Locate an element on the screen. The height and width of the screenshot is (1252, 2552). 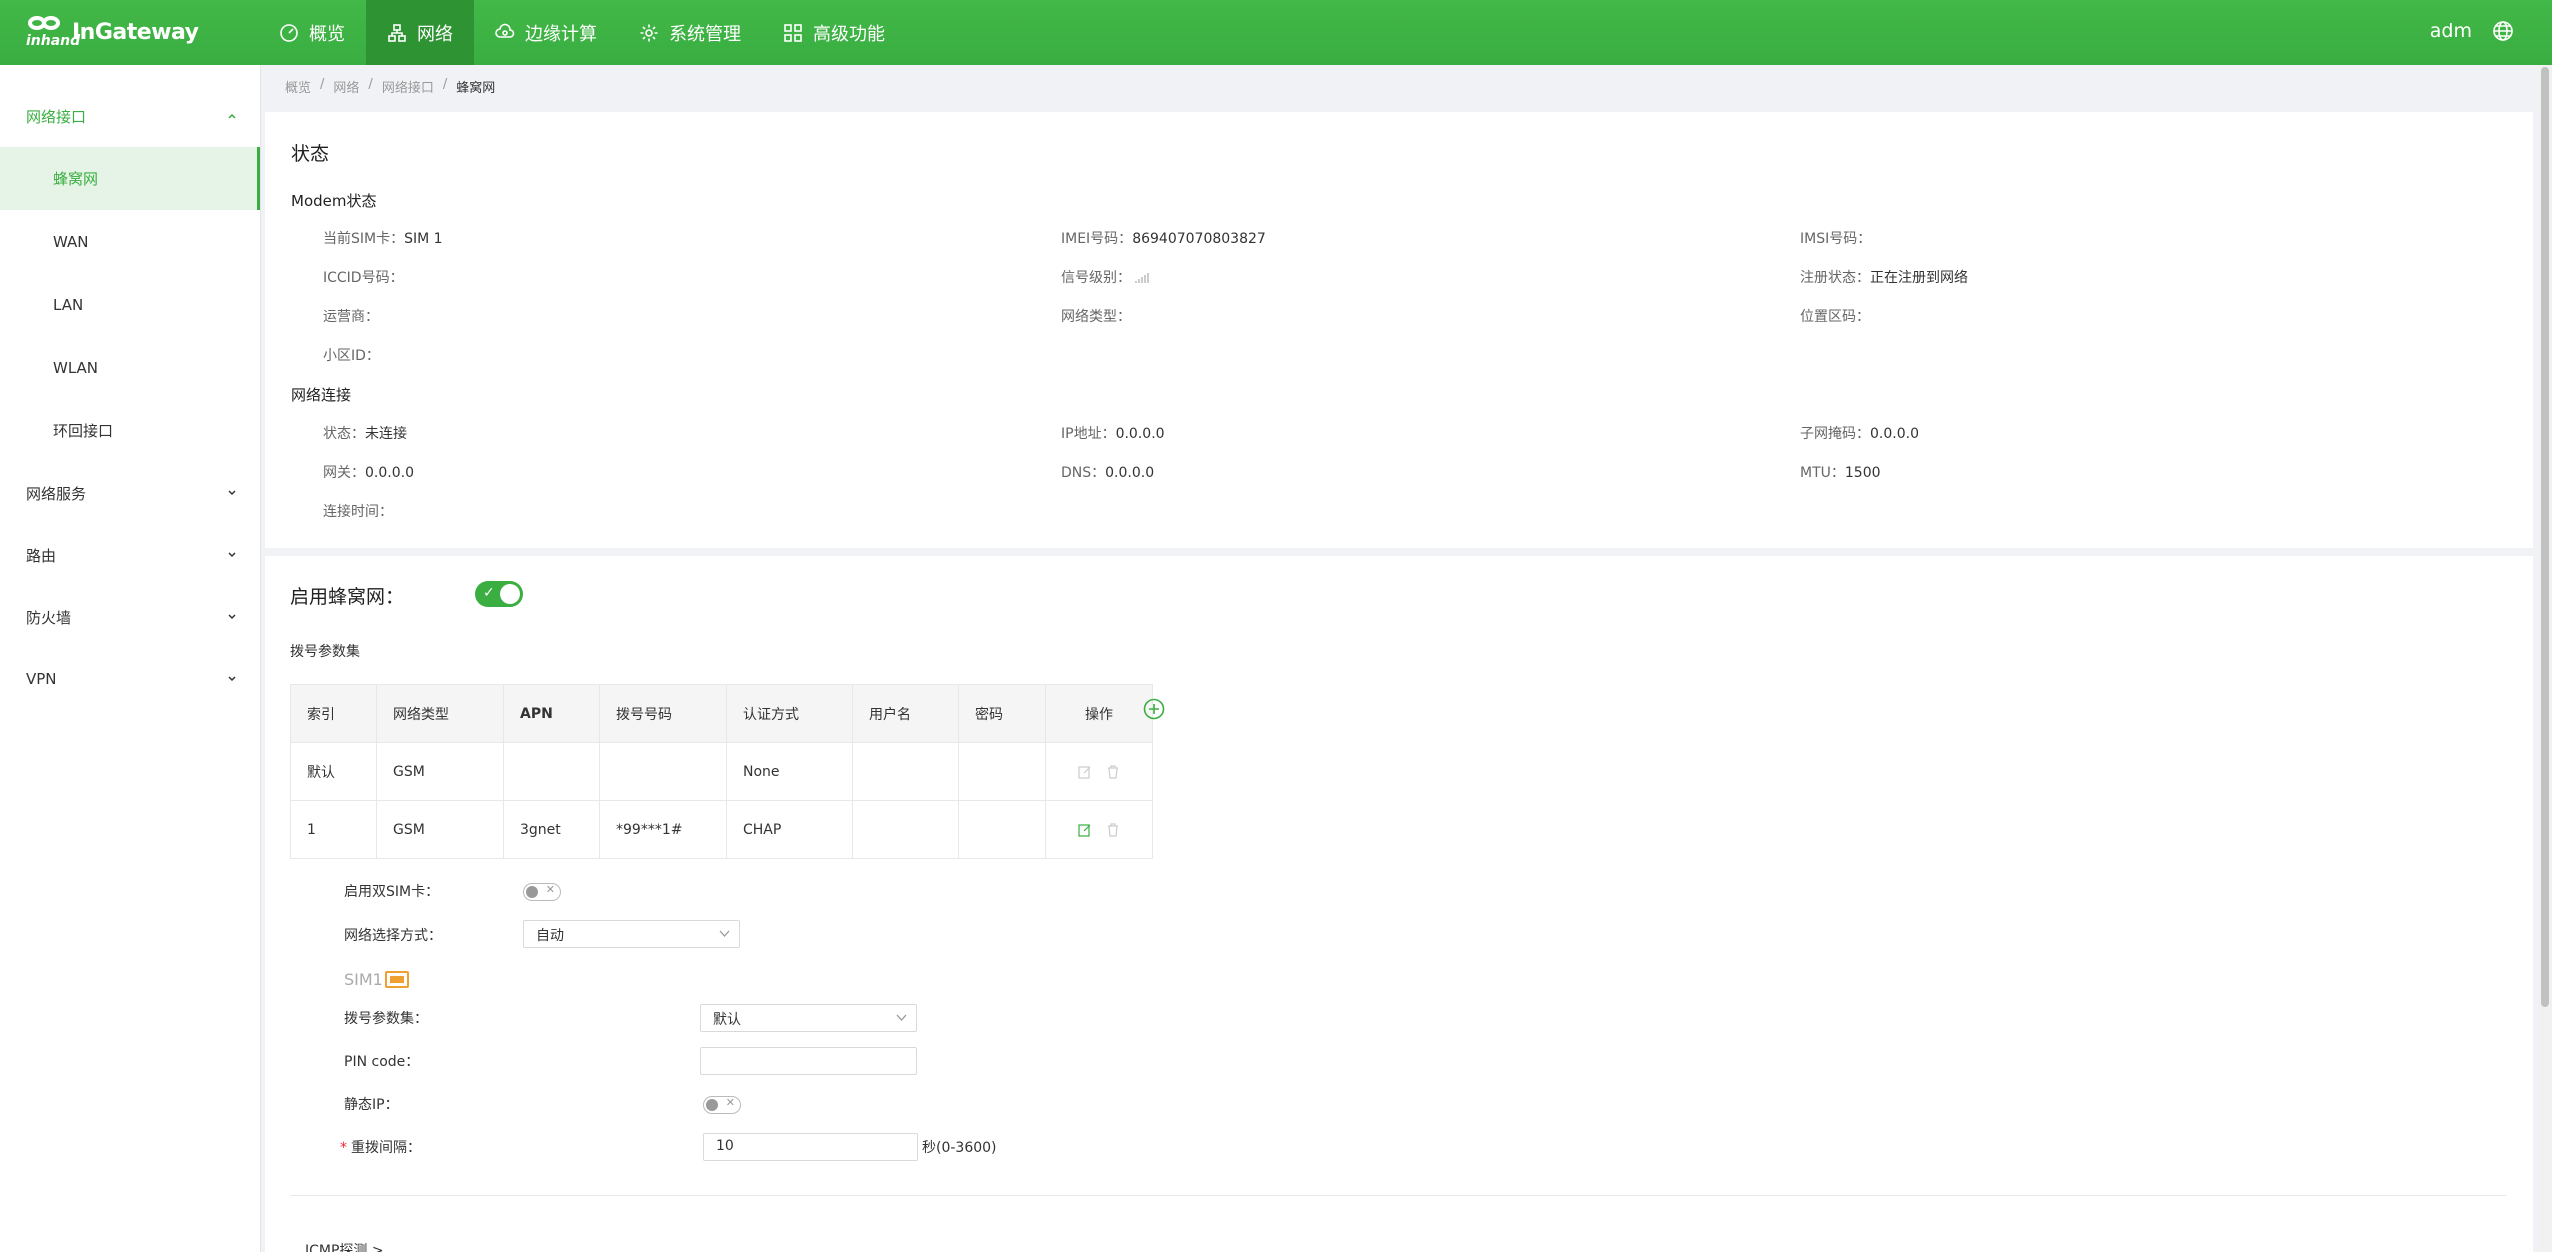
imei-field: IMEI号码：869407070803827 is located at coordinates (1163, 239).